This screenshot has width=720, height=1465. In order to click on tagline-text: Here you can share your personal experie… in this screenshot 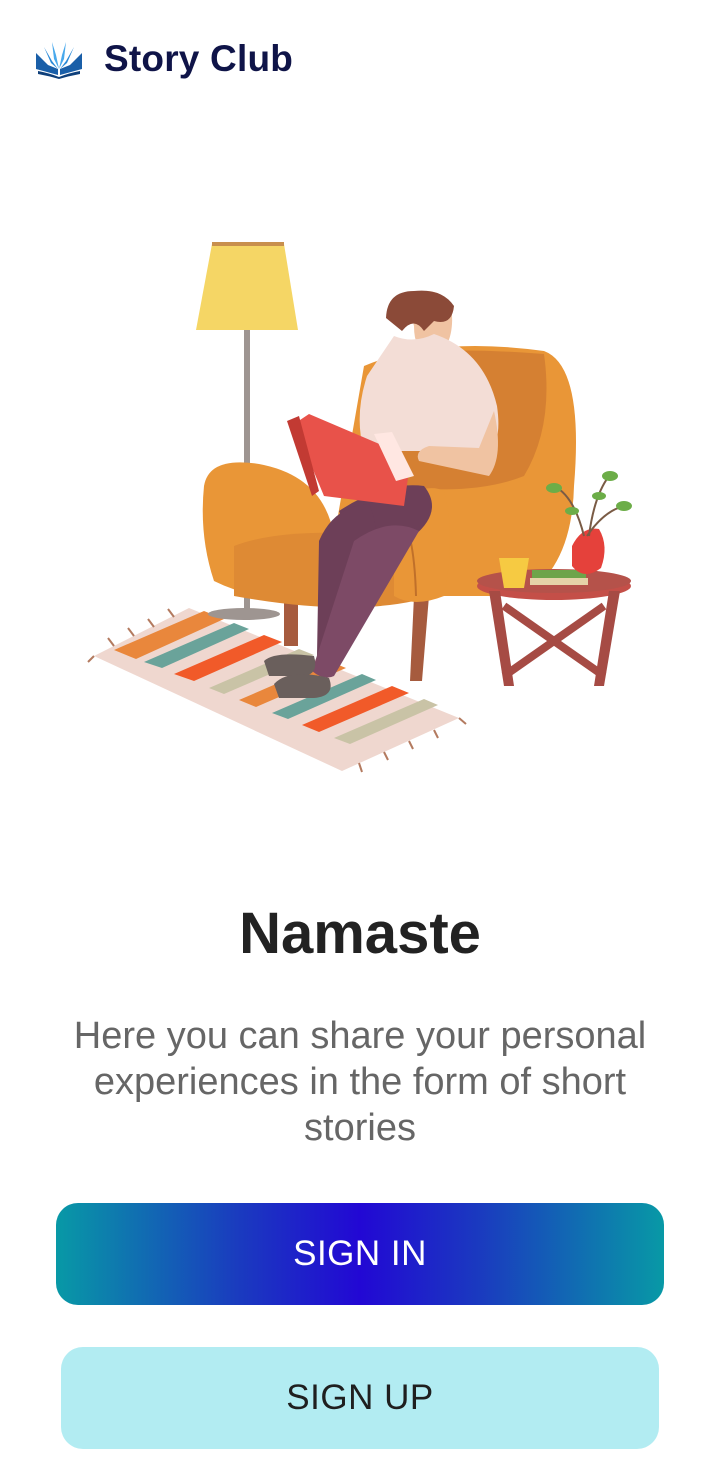, I will do `click(360, 1082)`.